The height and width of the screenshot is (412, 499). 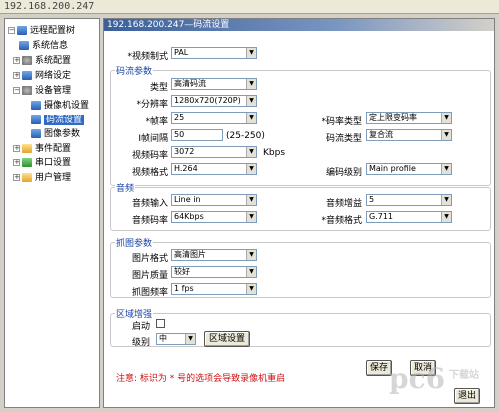 What do you see at coordinates (140, 343) in the screenshot?
I see `roi-level-label: 级别` at bounding box center [140, 343].